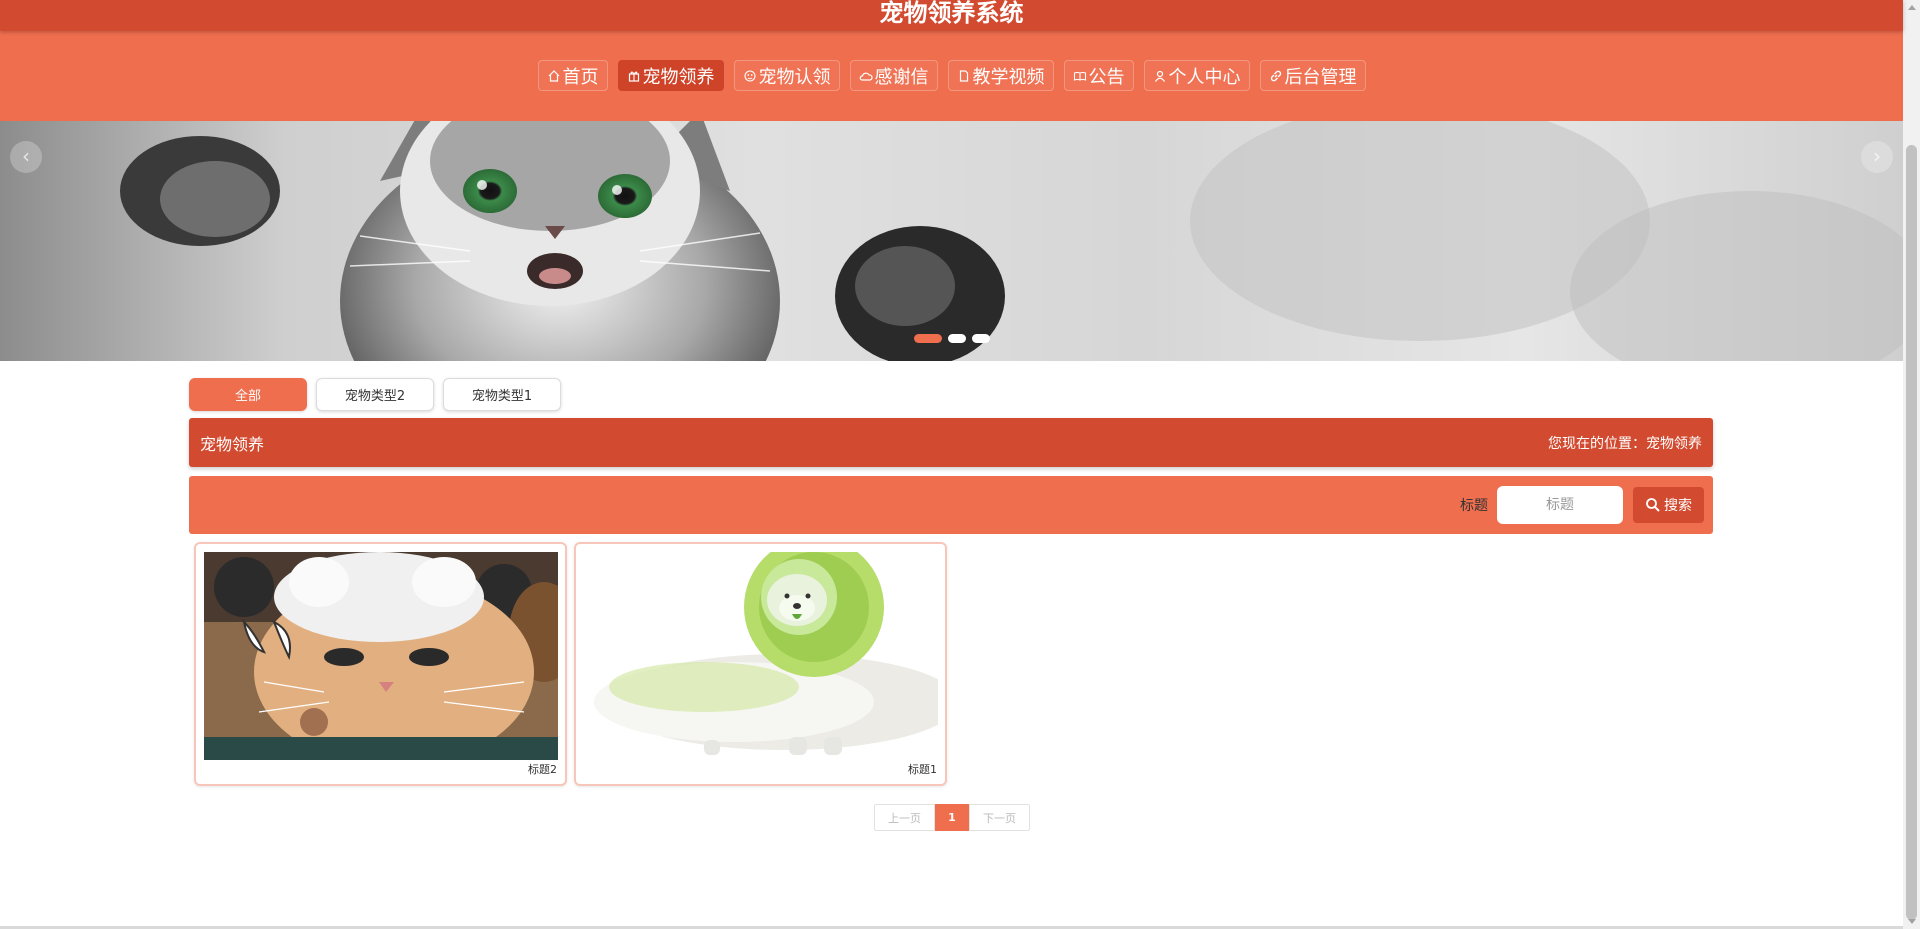 The height and width of the screenshot is (929, 1920). What do you see at coordinates (570, 664) in the screenshot?
I see `pet-card-list: 标题2 标题1` at bounding box center [570, 664].